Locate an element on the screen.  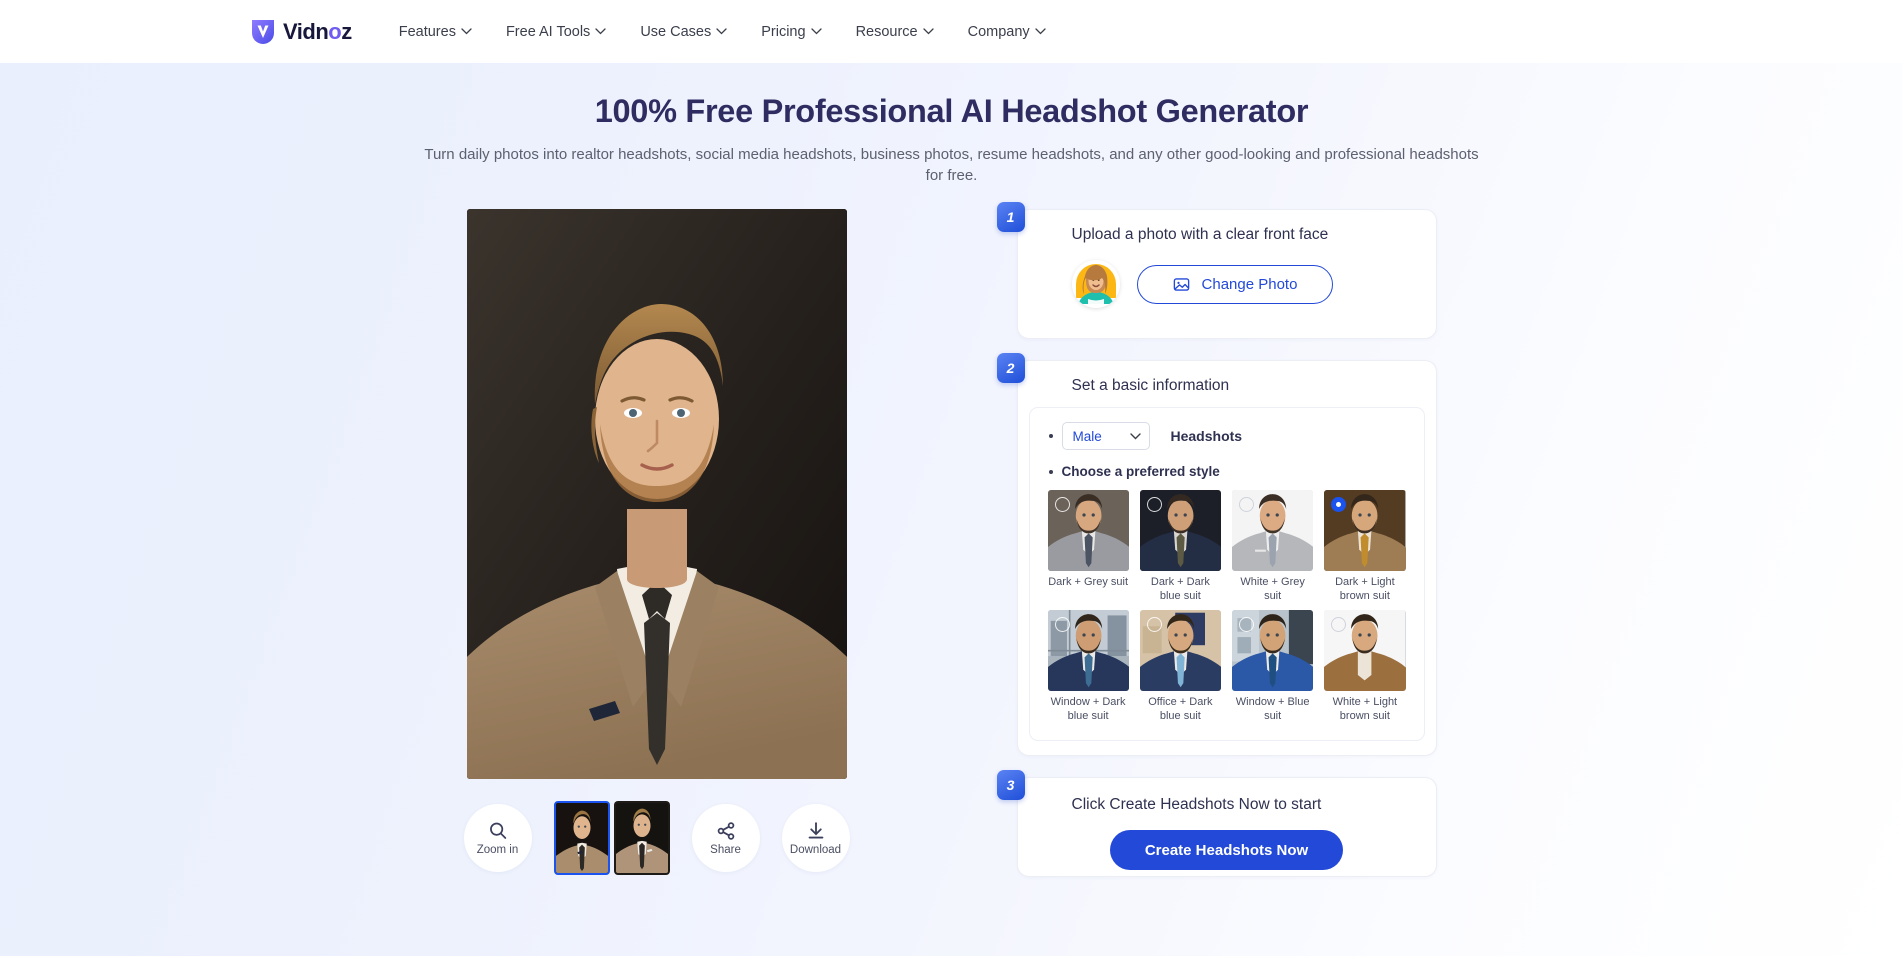
nav-item-features: Features is located at coordinates (435, 32).